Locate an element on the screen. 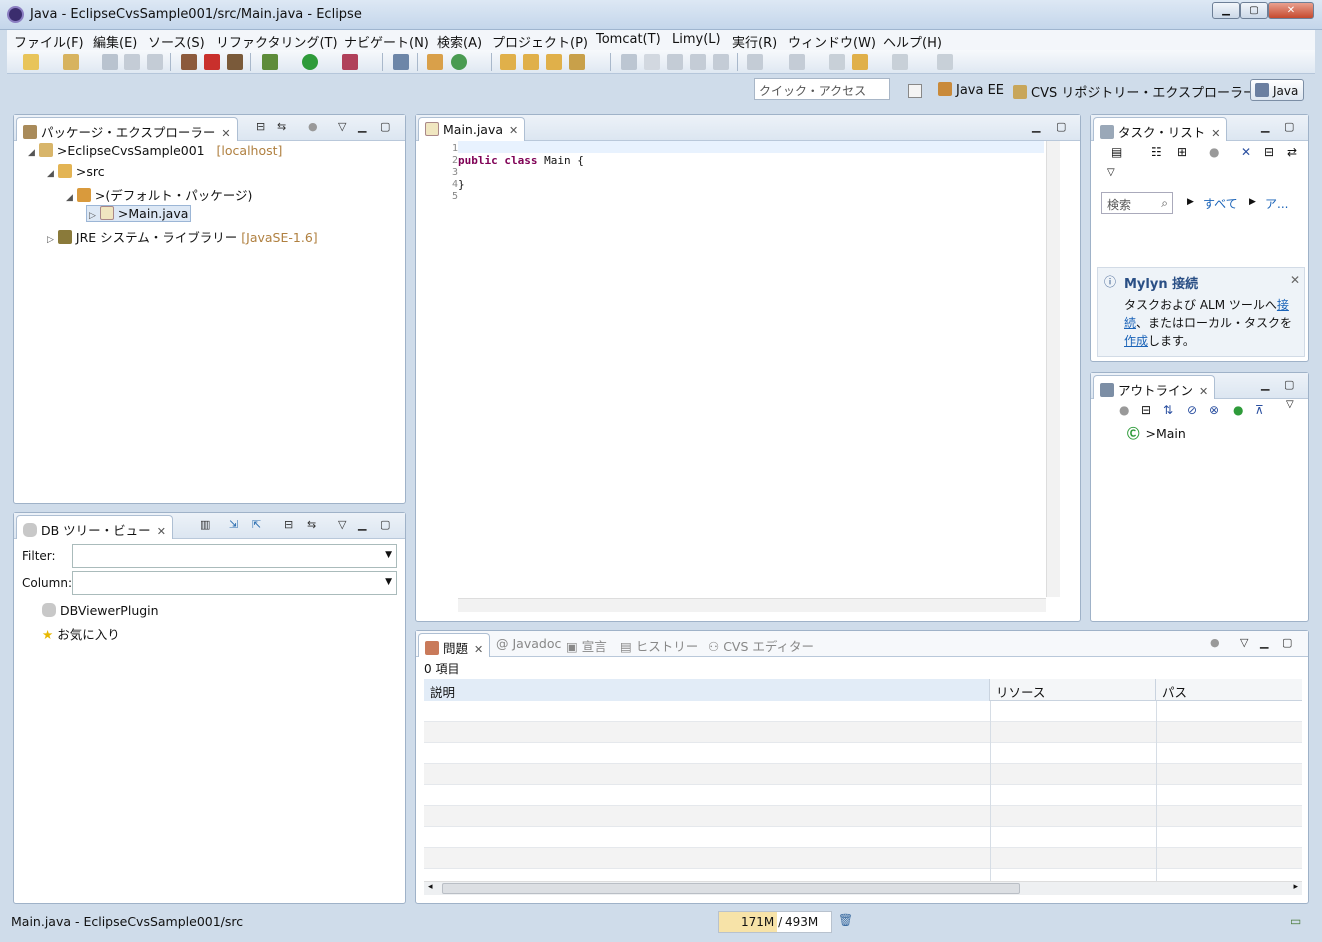 The height and width of the screenshot is (942, 1322). back-icon is located at coordinates (860, 62).